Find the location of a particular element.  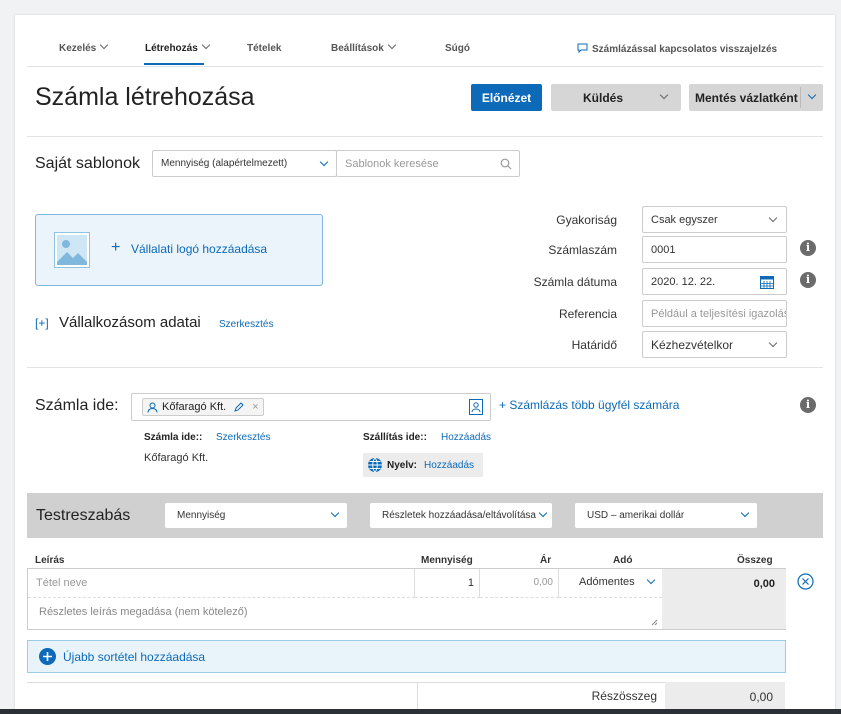

language-title: Nyelv: is located at coordinates (402, 465).